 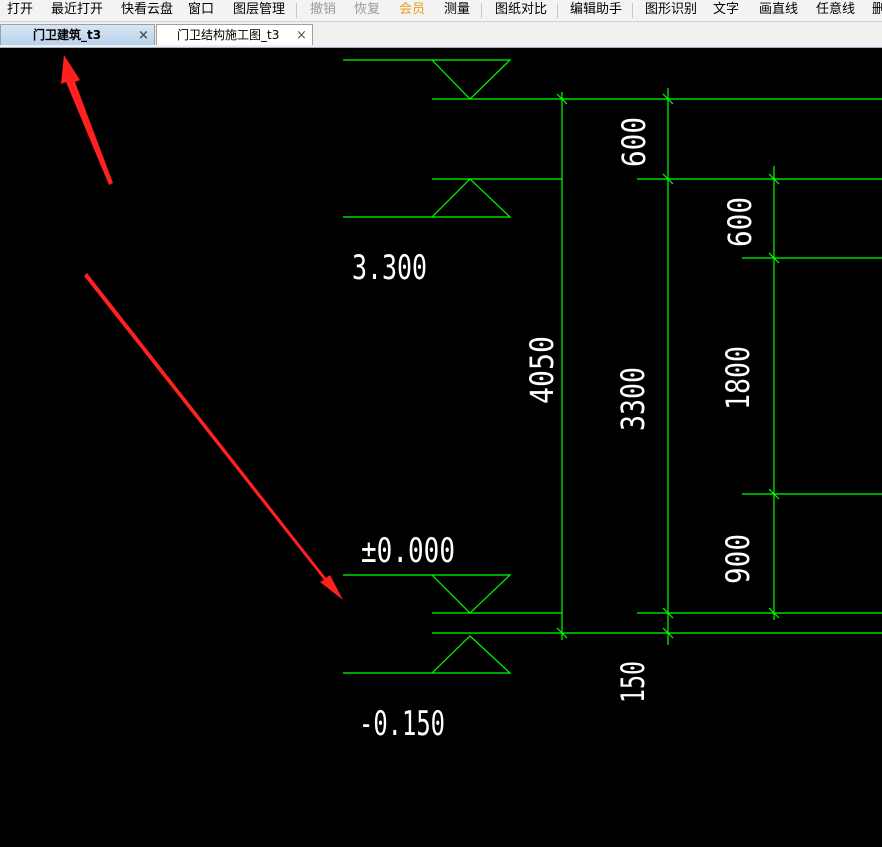 I want to click on dimension-text-top-b: 600, so click(x=740, y=222).